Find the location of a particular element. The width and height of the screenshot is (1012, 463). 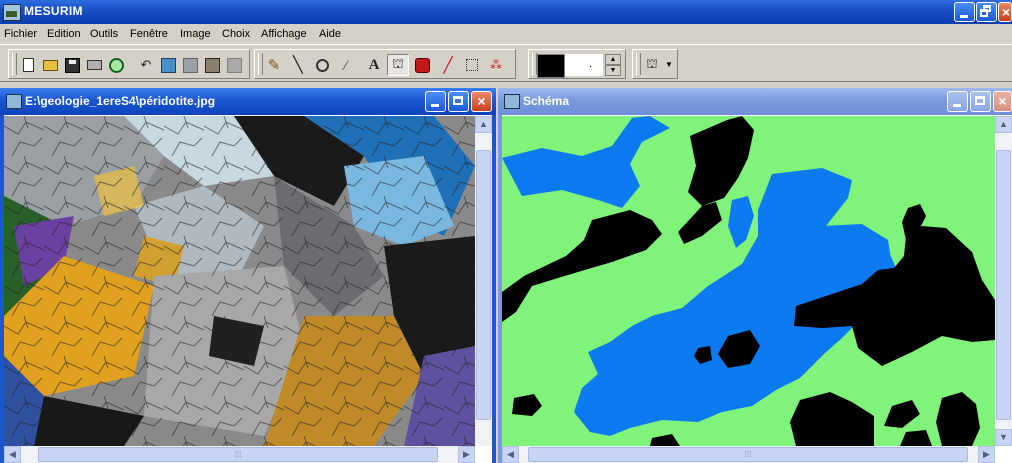

toolbar: ↶ ✎ ╲ ⁄ A ⛫ ╱ ⁂ . ▲ ▼ ⛫ ▼ is located at coordinates (506, 63).